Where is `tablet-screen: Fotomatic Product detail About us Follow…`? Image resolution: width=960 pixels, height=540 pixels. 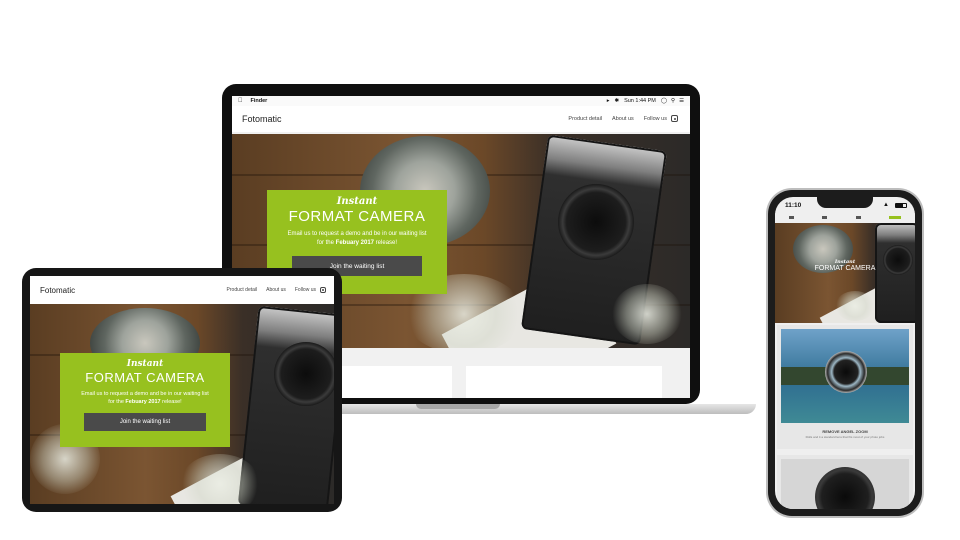
tablet-screen: Fotomatic Product detail About us Follow… is located at coordinates (182, 390).